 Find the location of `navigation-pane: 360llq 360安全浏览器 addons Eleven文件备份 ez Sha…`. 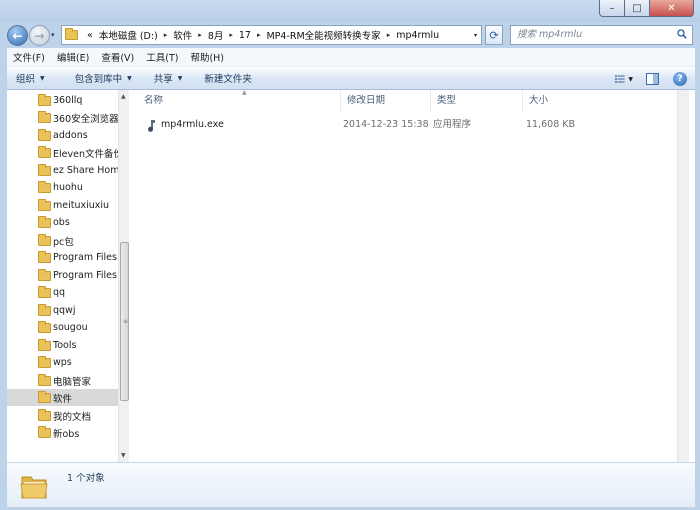

navigation-pane: 360llq 360安全浏览器 addons Eleven文件备份 ez Sha… is located at coordinates (62, 276).